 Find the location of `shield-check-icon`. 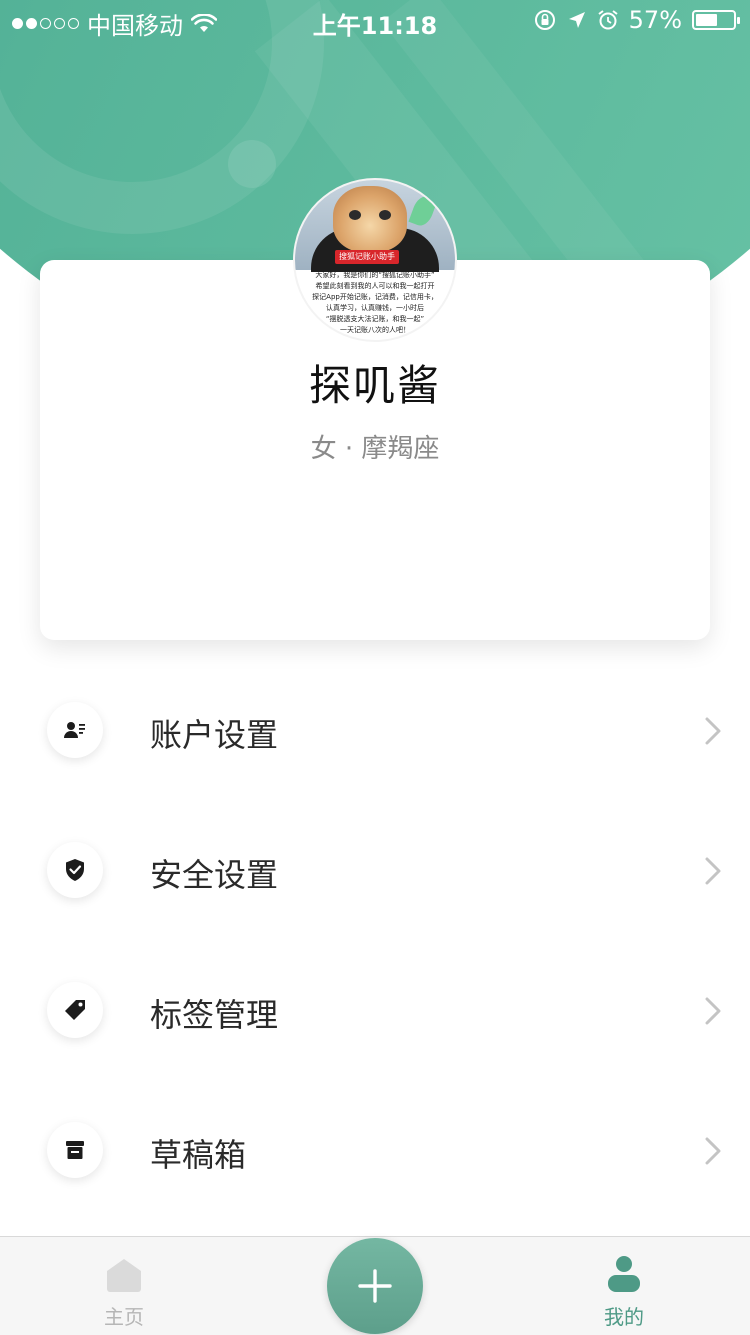

shield-check-icon is located at coordinates (75, 870).